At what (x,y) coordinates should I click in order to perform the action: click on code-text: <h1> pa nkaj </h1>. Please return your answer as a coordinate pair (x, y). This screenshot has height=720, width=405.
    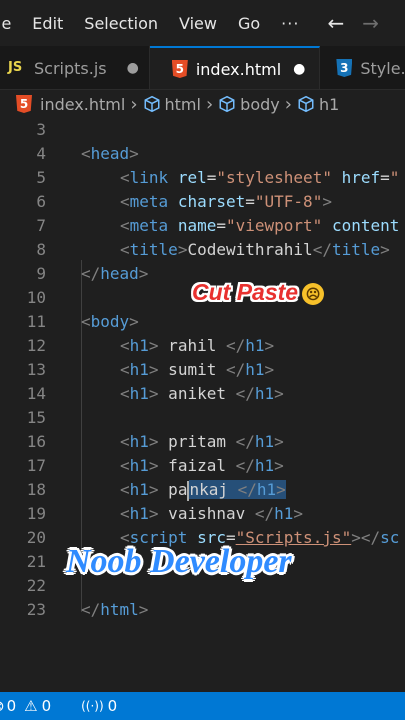
    Looking at the image, I should click on (203, 490).